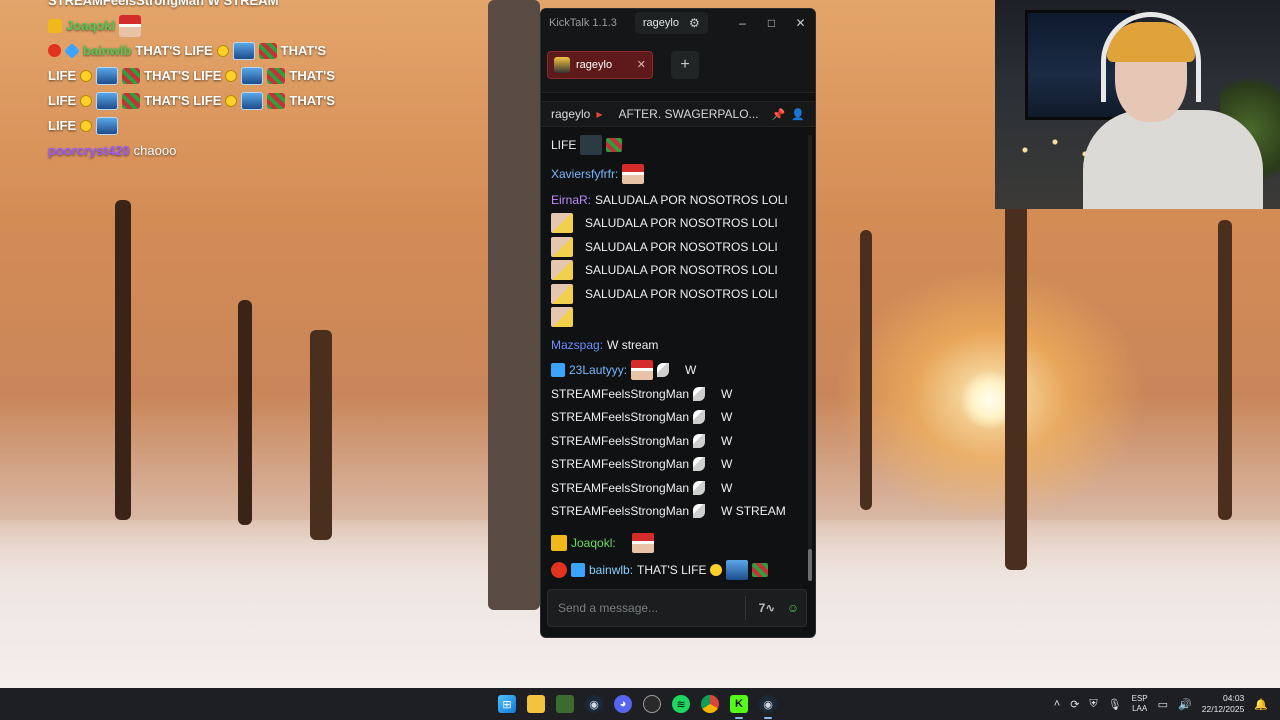 The width and height of the screenshot is (1280, 720). I want to click on message-text: SALUDALA POR NOSOTROS LOLI, so click(681, 293).